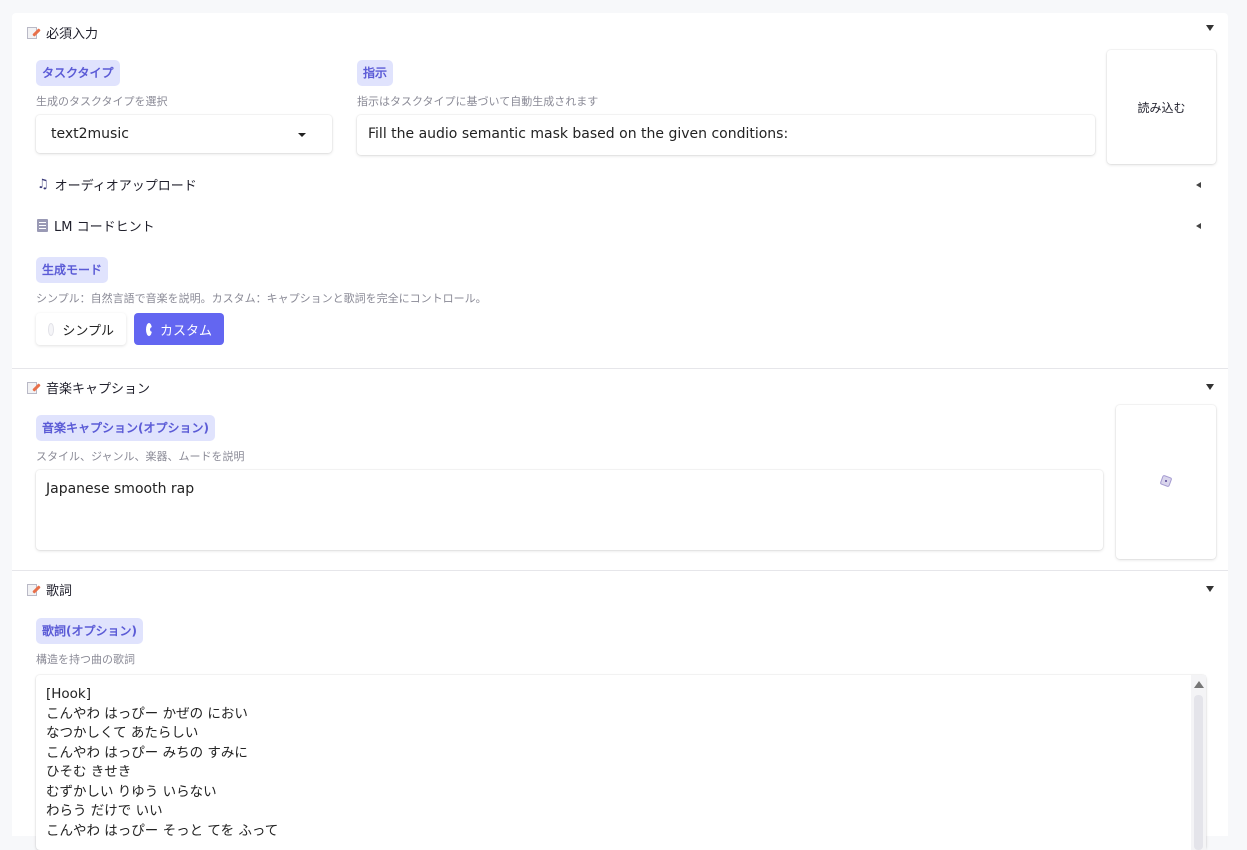 Image resolution: width=1247 pixels, height=850 pixels. Describe the element at coordinates (59, 591) in the screenshot. I see `lyrics-title: 歌詞` at that location.